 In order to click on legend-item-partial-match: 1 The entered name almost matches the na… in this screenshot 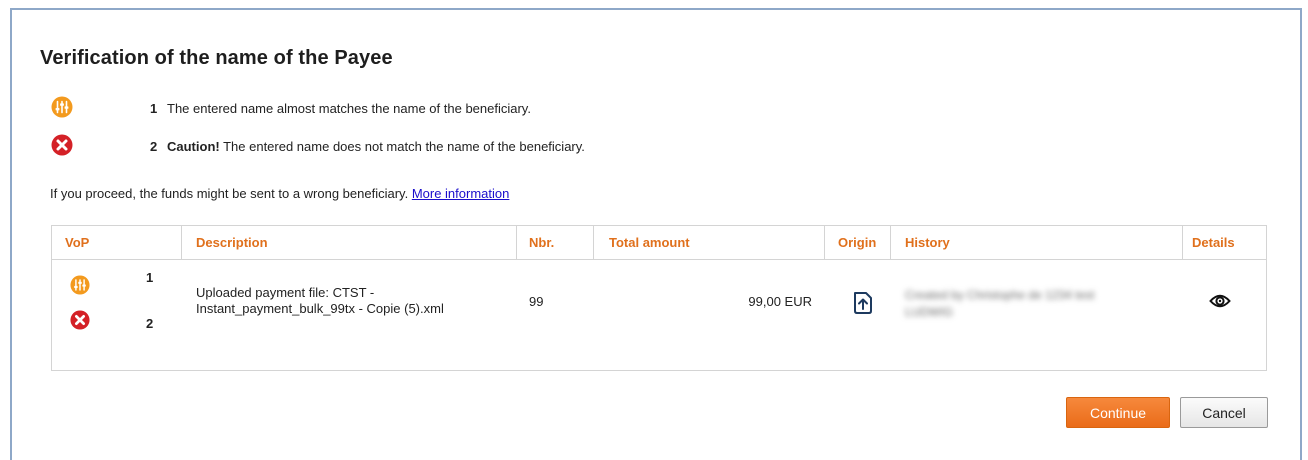, I will do `click(440, 108)`.